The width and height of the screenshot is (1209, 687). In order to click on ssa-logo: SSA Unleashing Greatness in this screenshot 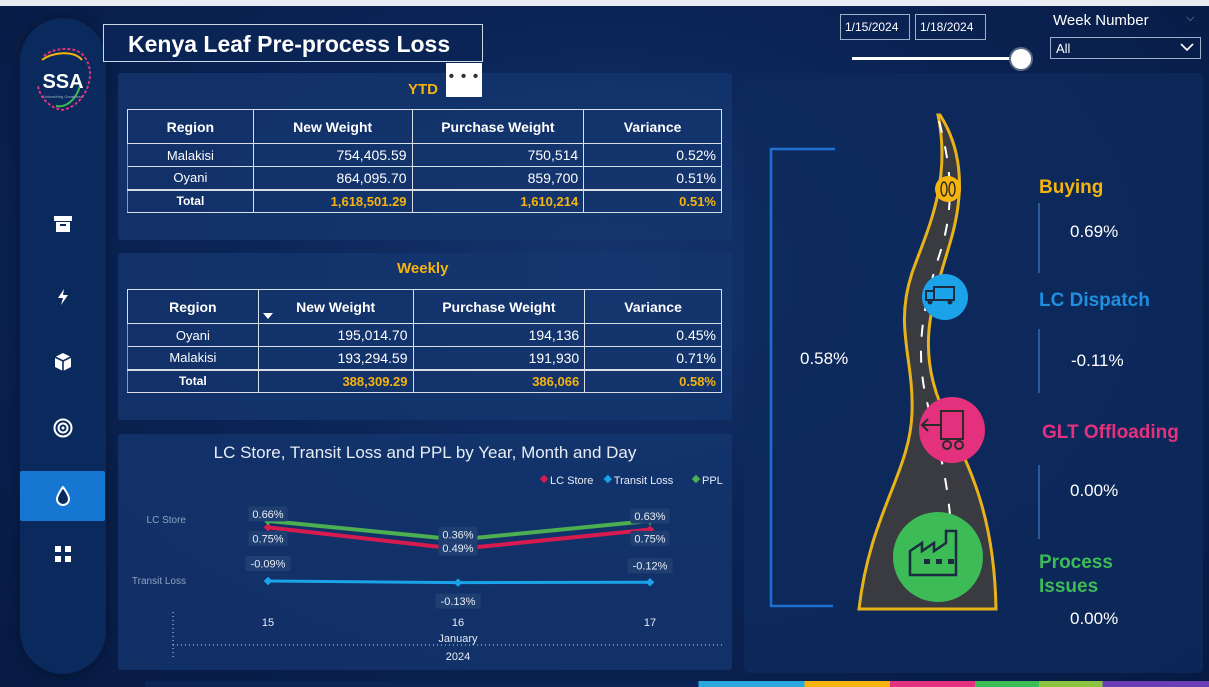, I will do `click(63, 82)`.